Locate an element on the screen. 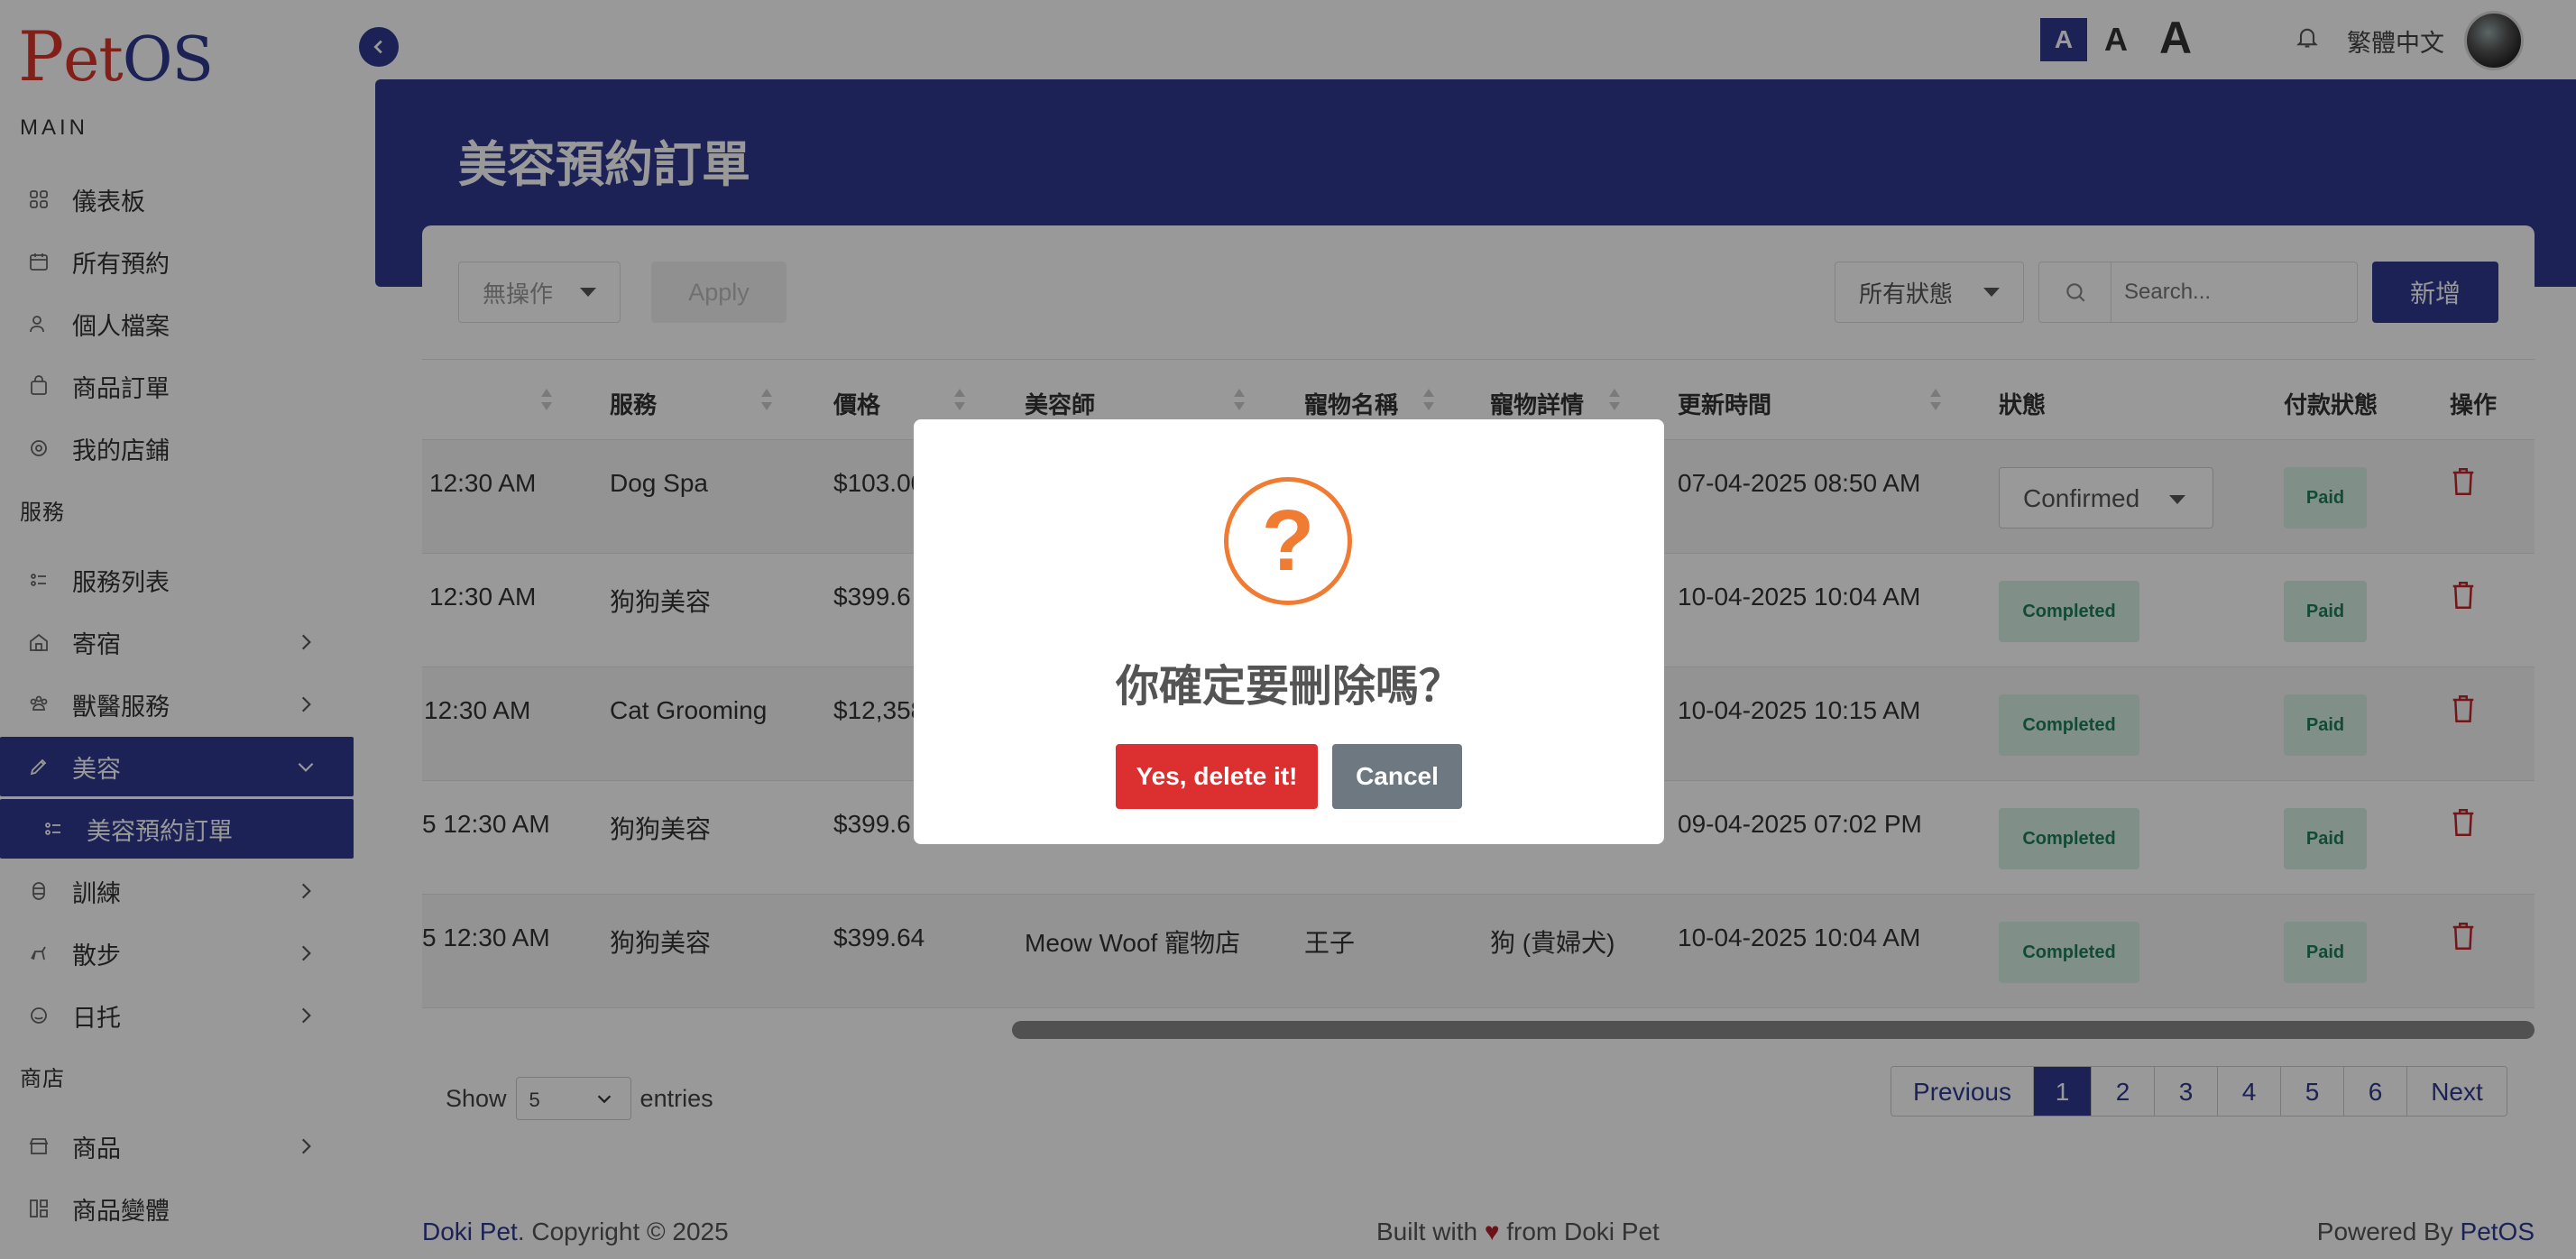 This screenshot has height=1259, width=2576. delete-confirm-dialog: ? 你確定要刪除嗎？ Yes, delete it! Cancel is located at coordinates (1289, 631).